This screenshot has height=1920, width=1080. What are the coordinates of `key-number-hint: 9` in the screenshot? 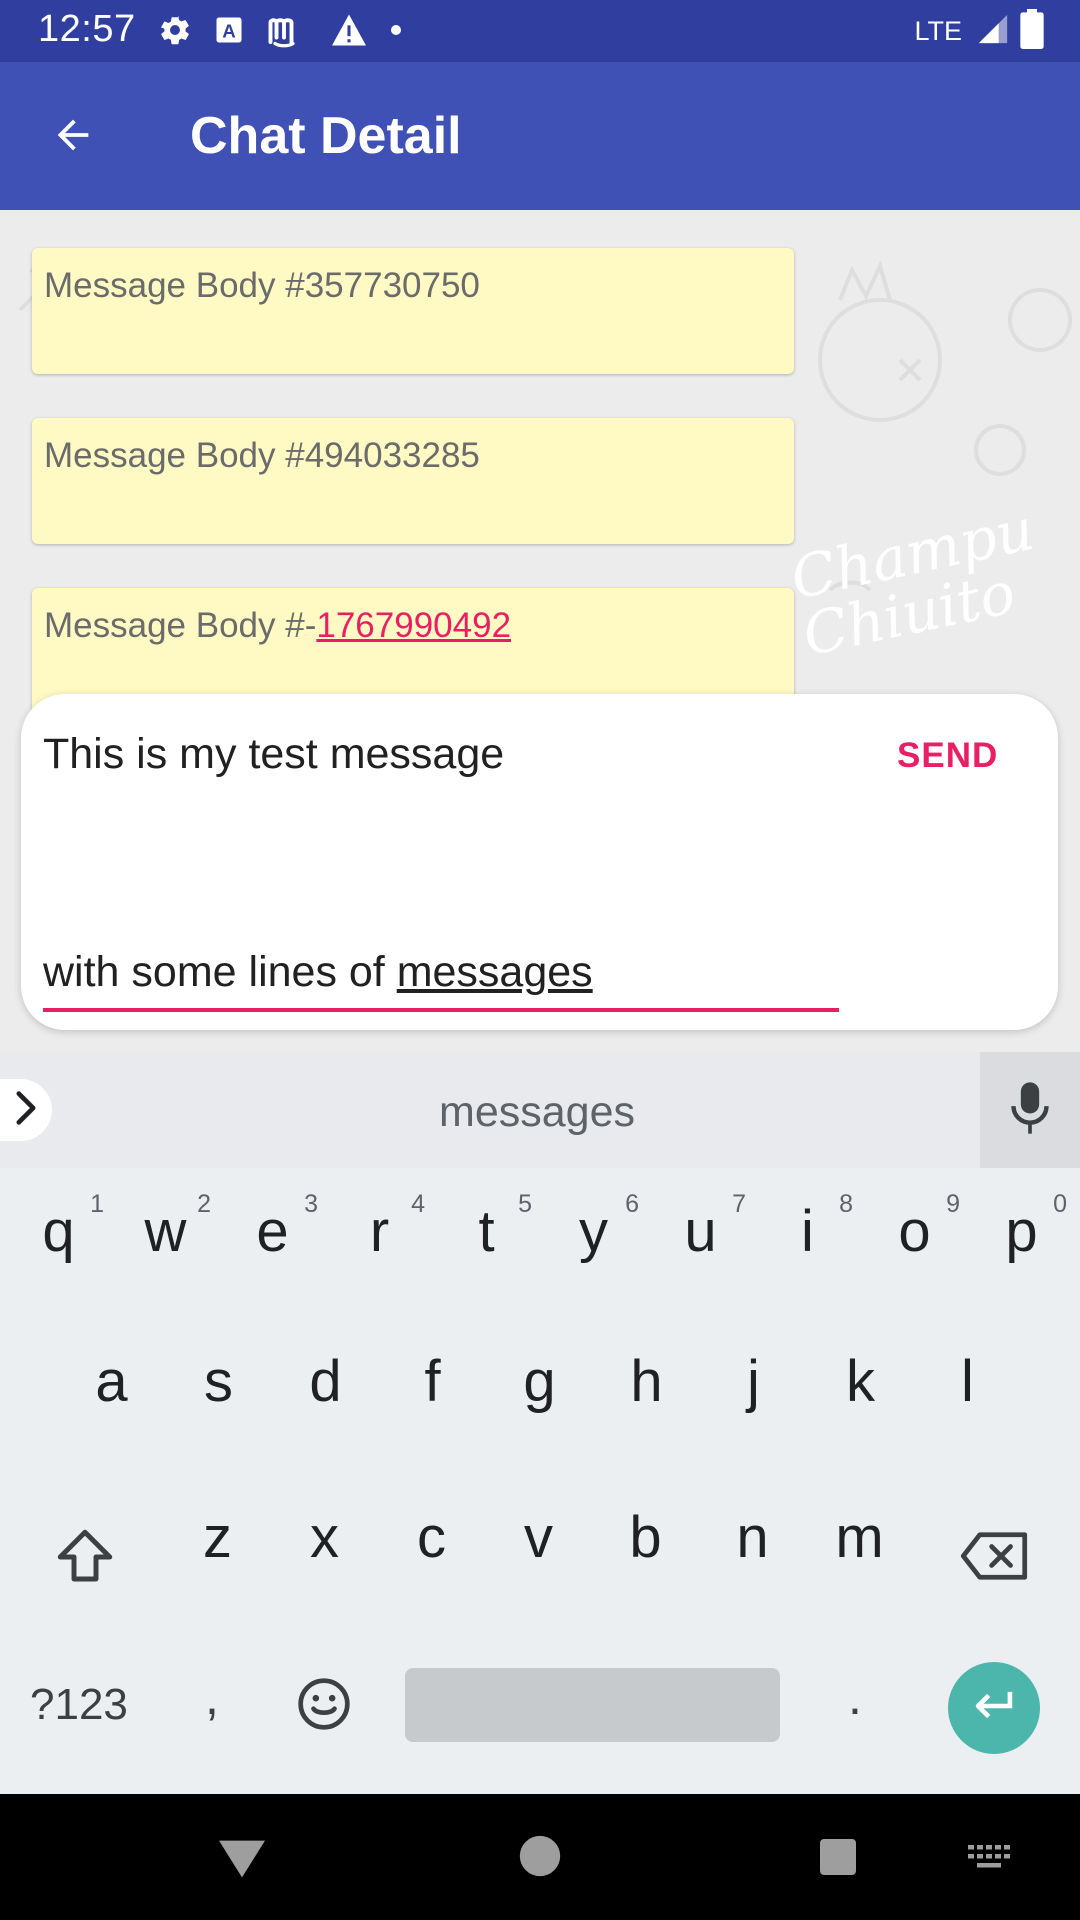 It's located at (953, 1204).